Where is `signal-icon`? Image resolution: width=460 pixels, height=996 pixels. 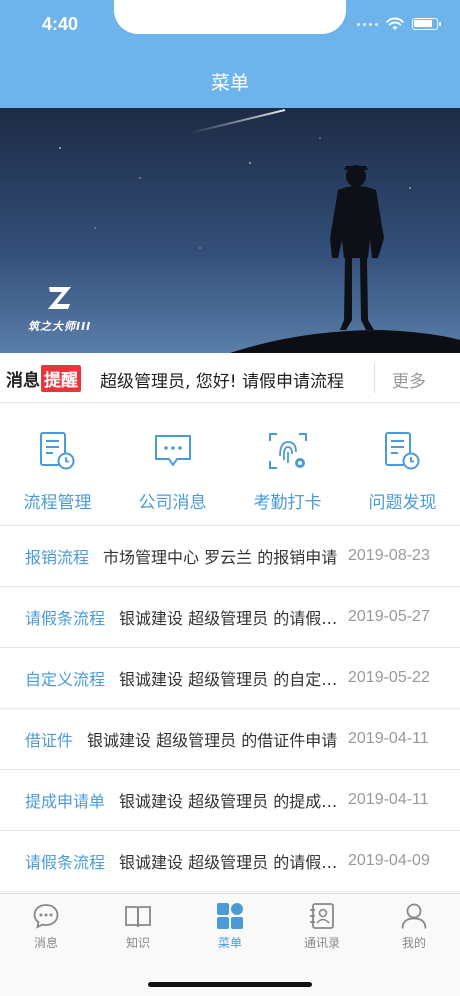
signal-icon is located at coordinates (367, 24).